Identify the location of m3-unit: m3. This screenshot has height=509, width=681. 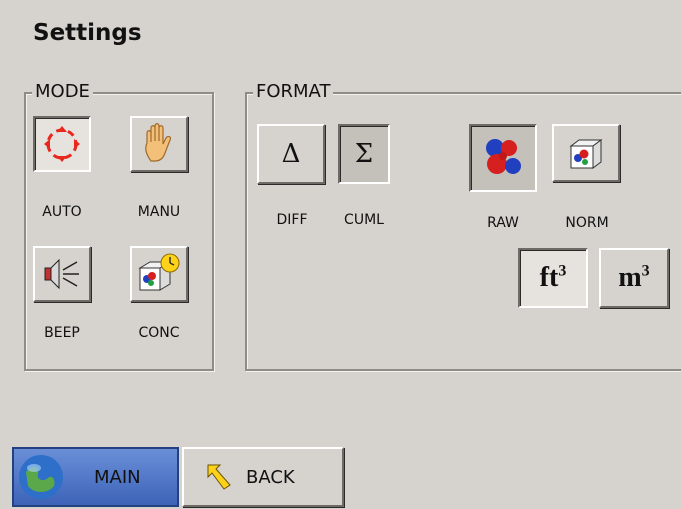
(634, 277).